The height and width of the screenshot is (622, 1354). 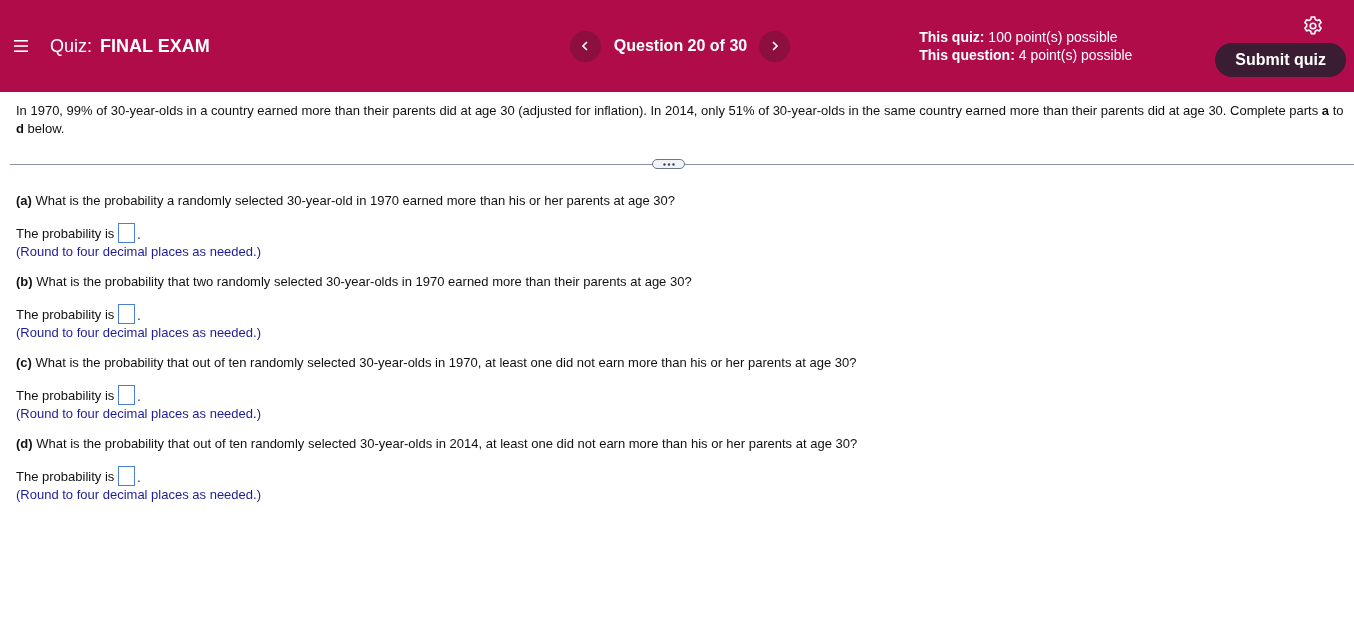 What do you see at coordinates (680, 46) in the screenshot?
I see `question-counter: Question 20 of 30` at bounding box center [680, 46].